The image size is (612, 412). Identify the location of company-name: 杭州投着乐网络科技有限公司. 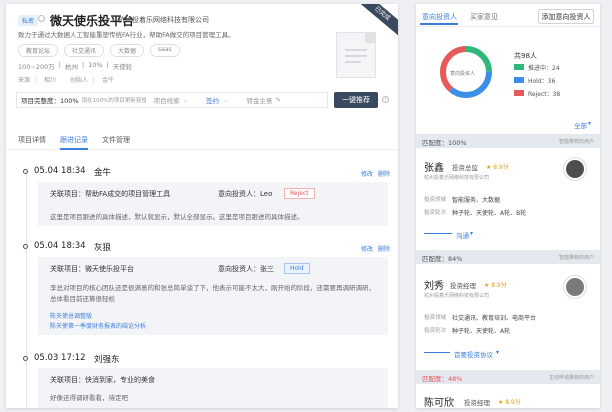
(163, 20).